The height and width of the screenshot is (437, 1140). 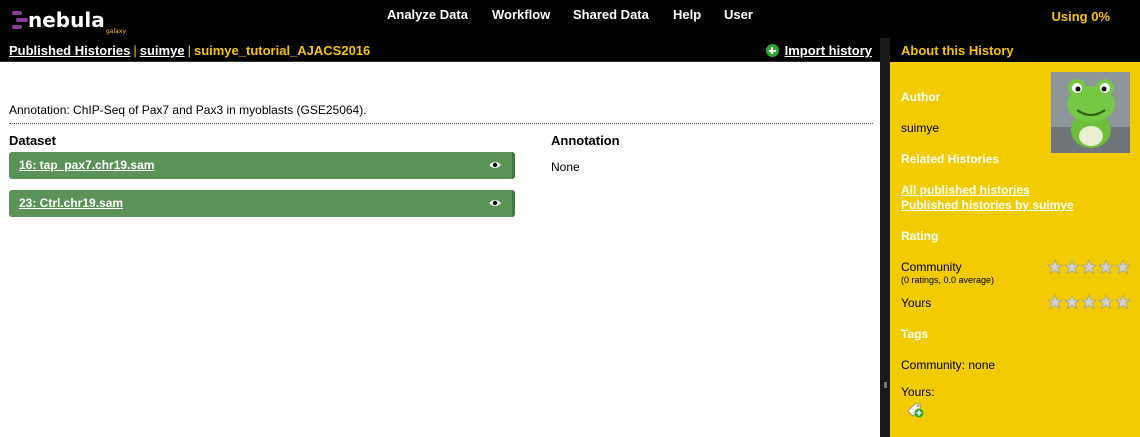 What do you see at coordinates (957, 50) in the screenshot?
I see `right-panel-title: About this History` at bounding box center [957, 50].